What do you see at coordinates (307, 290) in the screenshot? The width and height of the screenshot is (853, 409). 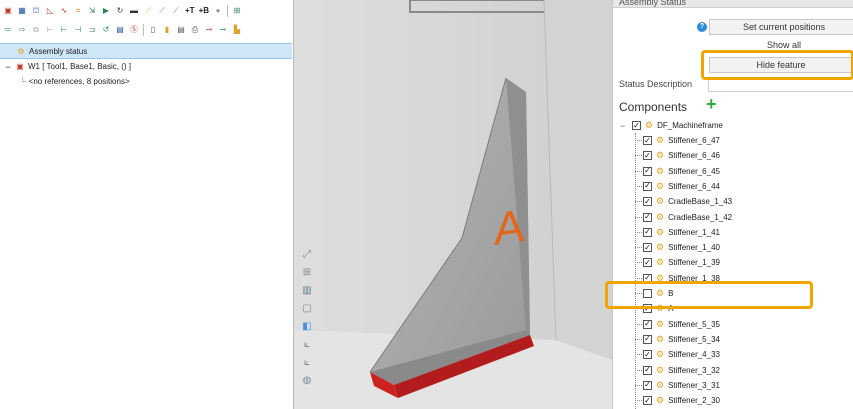 I see `section-icon: ▥` at bounding box center [307, 290].